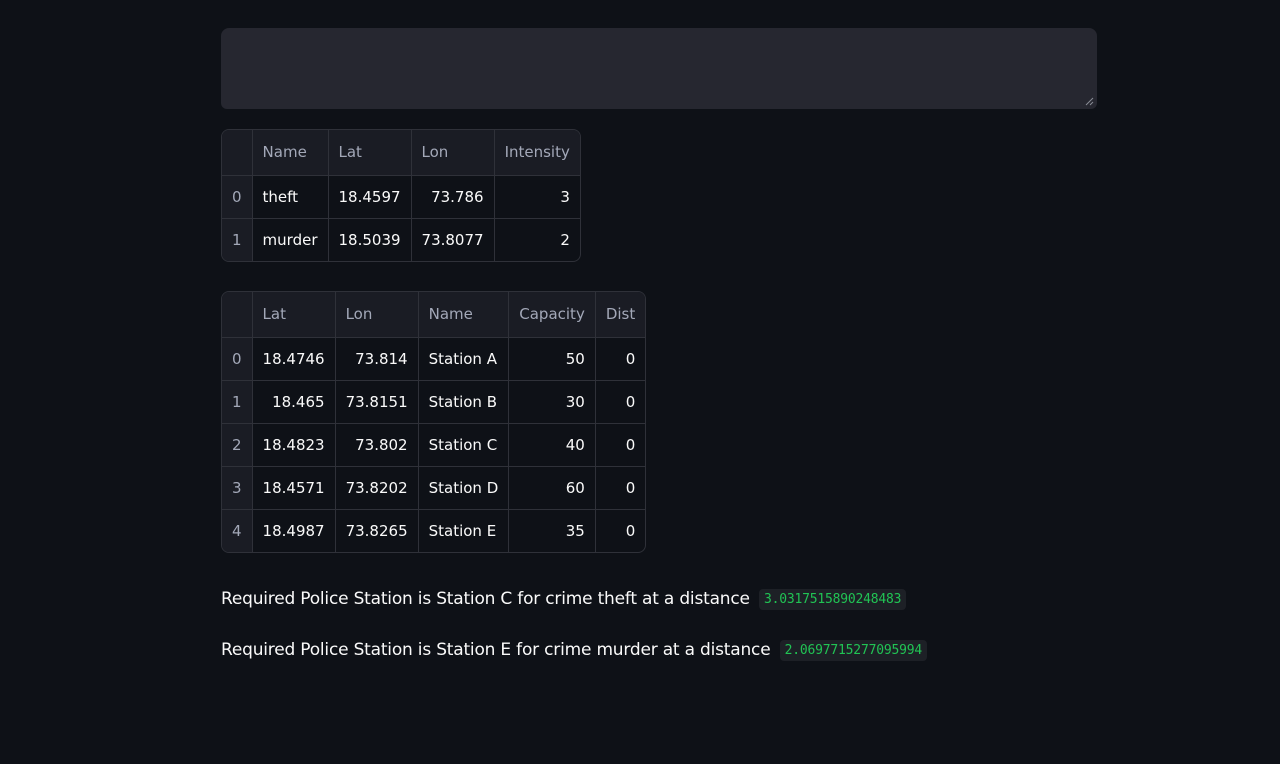 The image size is (1280, 764). I want to click on crimes-table-cell: 73.786, so click(453, 197).